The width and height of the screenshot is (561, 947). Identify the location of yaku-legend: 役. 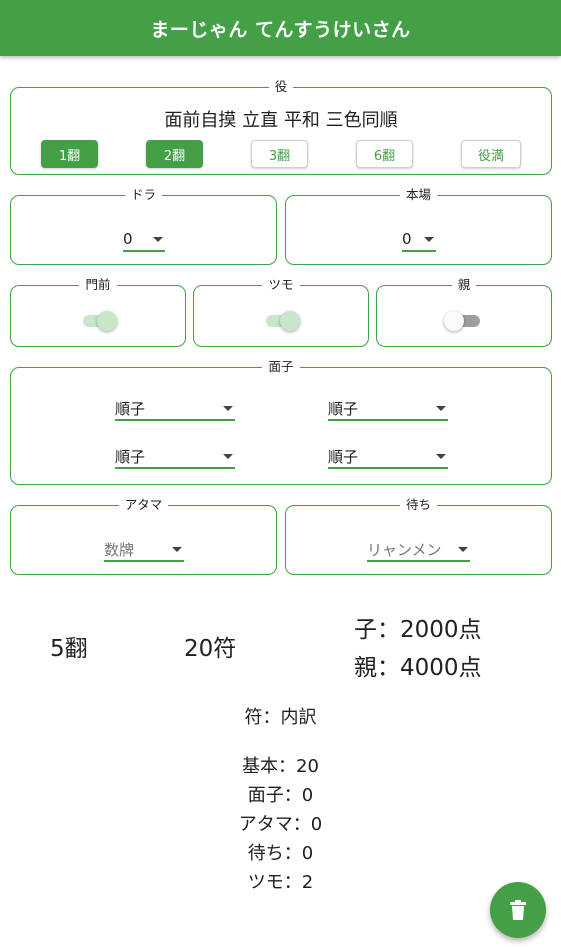
(281, 86).